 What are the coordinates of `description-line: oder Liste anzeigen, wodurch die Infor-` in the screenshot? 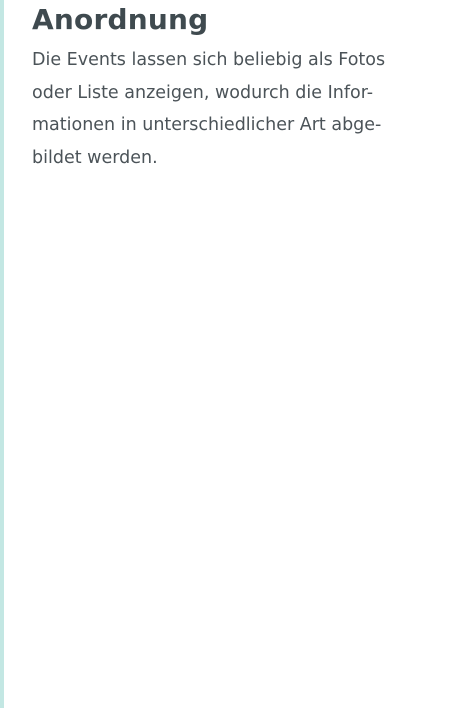 It's located at (203, 92).